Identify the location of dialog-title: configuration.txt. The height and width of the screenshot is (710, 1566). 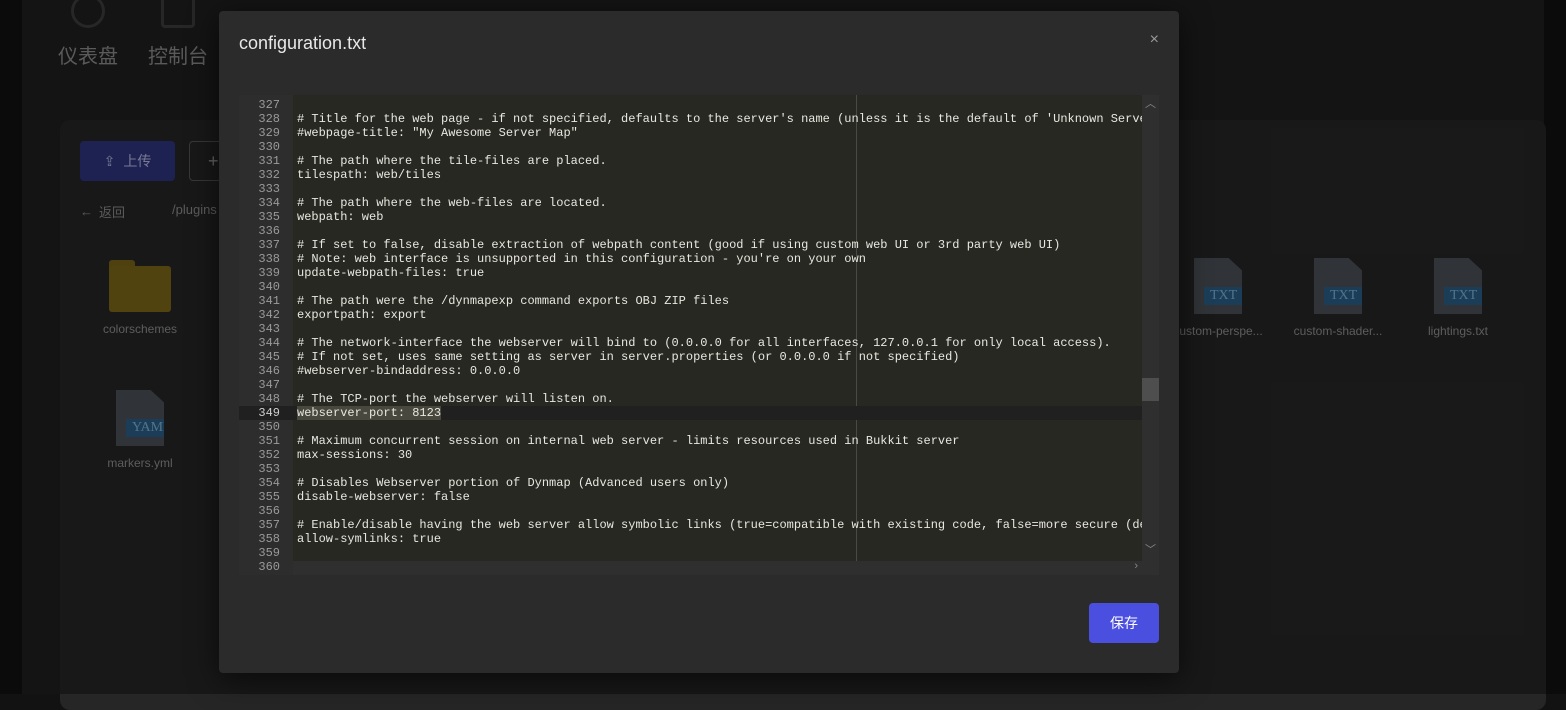
(303, 43).